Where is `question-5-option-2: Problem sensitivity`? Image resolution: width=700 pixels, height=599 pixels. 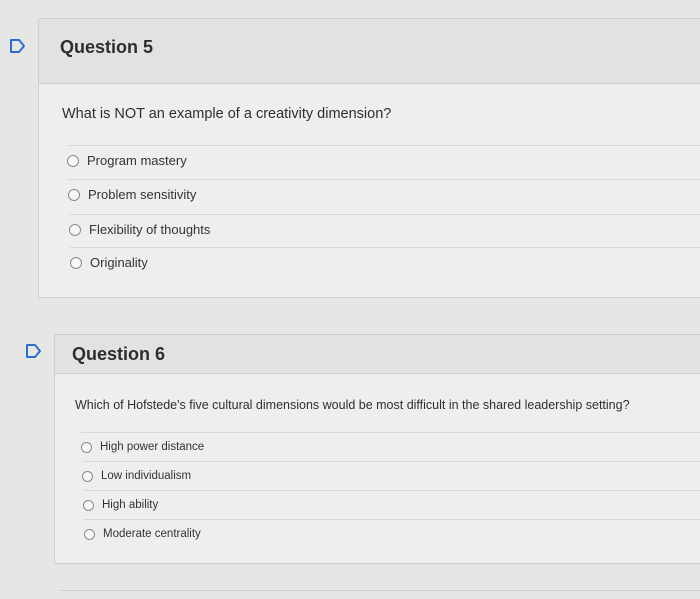 question-5-option-2: Problem sensitivity is located at coordinates (384, 194).